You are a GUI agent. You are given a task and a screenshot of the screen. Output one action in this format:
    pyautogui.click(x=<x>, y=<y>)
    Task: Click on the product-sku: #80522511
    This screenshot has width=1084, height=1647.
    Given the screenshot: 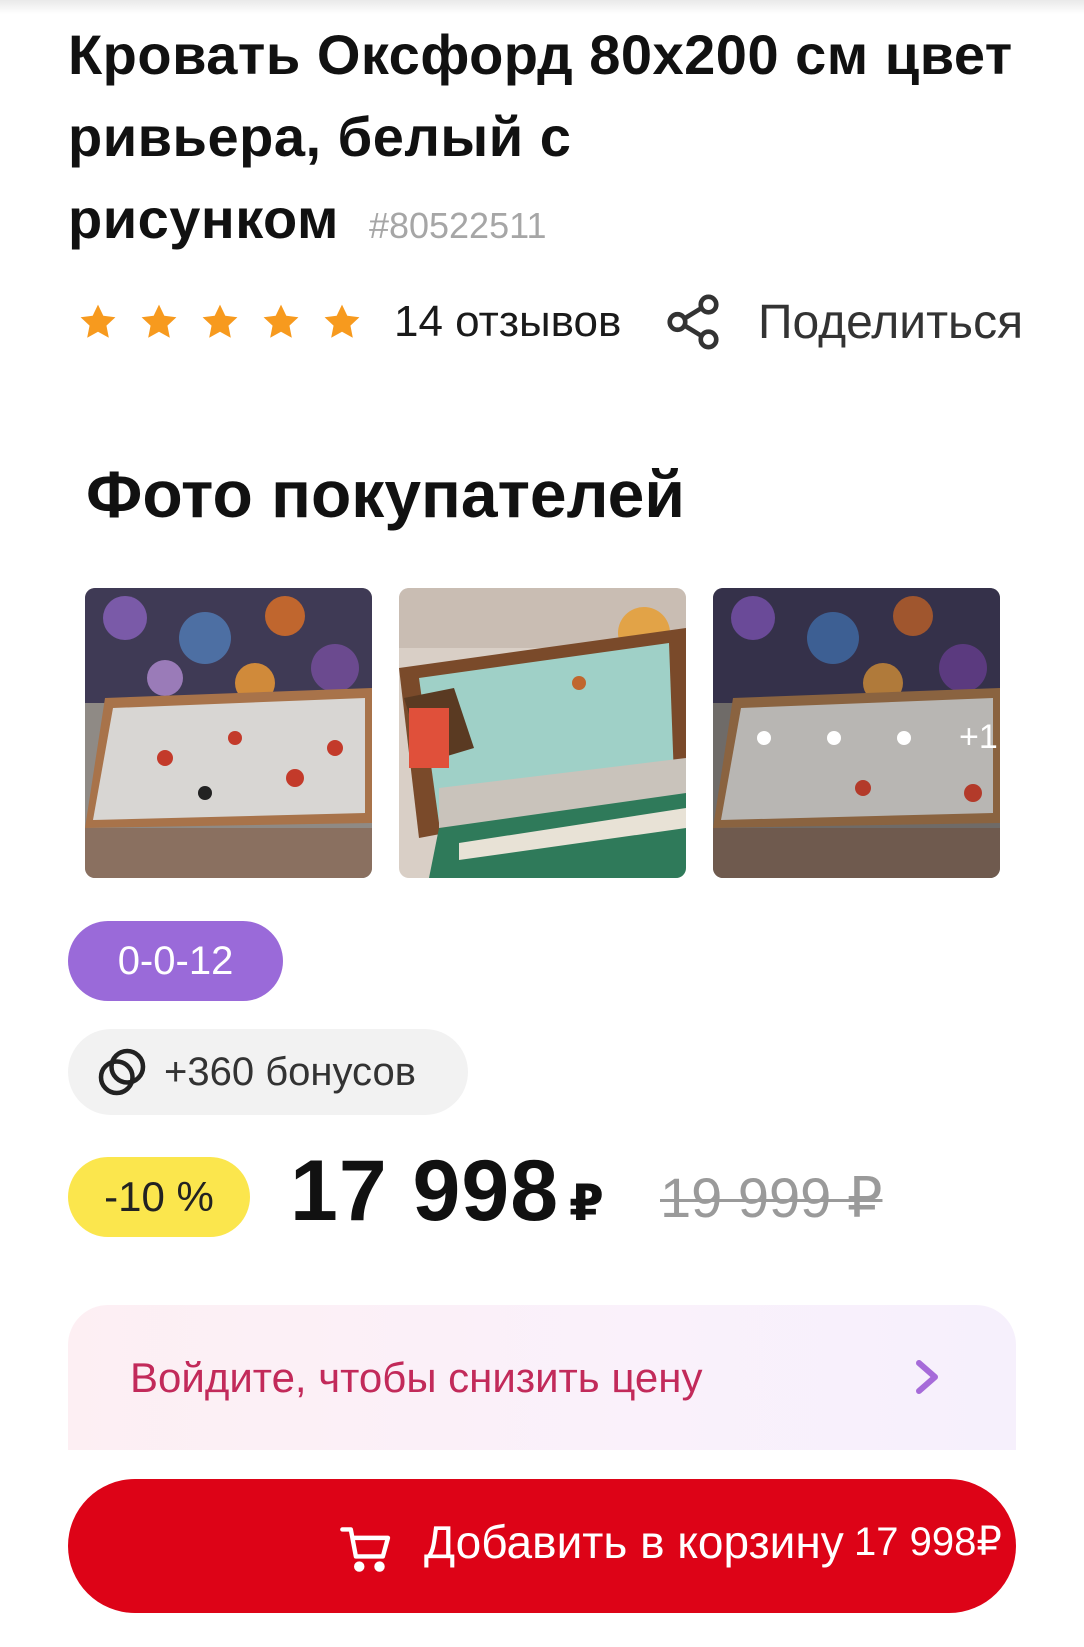 What is the action you would take?
    pyautogui.click(x=457, y=225)
    